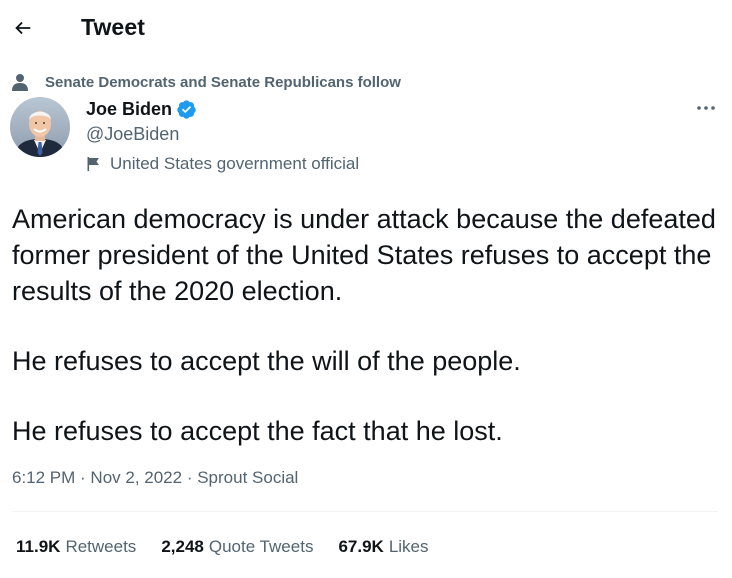 This screenshot has width=732, height=578. What do you see at coordinates (20, 82) in the screenshot?
I see `person-icon` at bounding box center [20, 82].